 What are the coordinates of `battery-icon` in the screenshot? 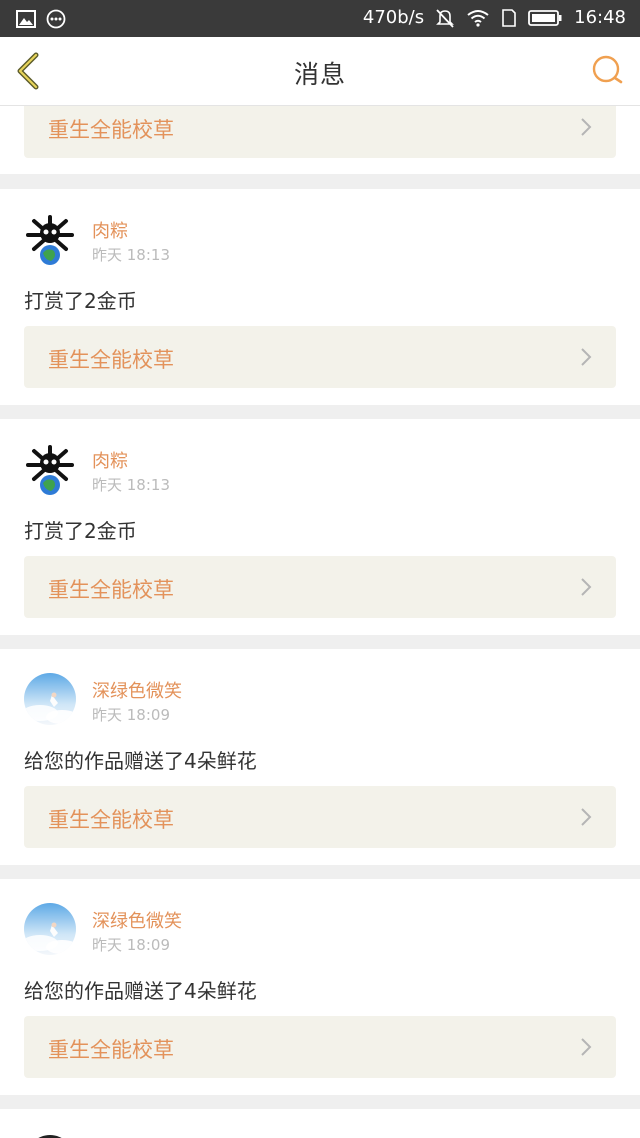 It's located at (545, 18).